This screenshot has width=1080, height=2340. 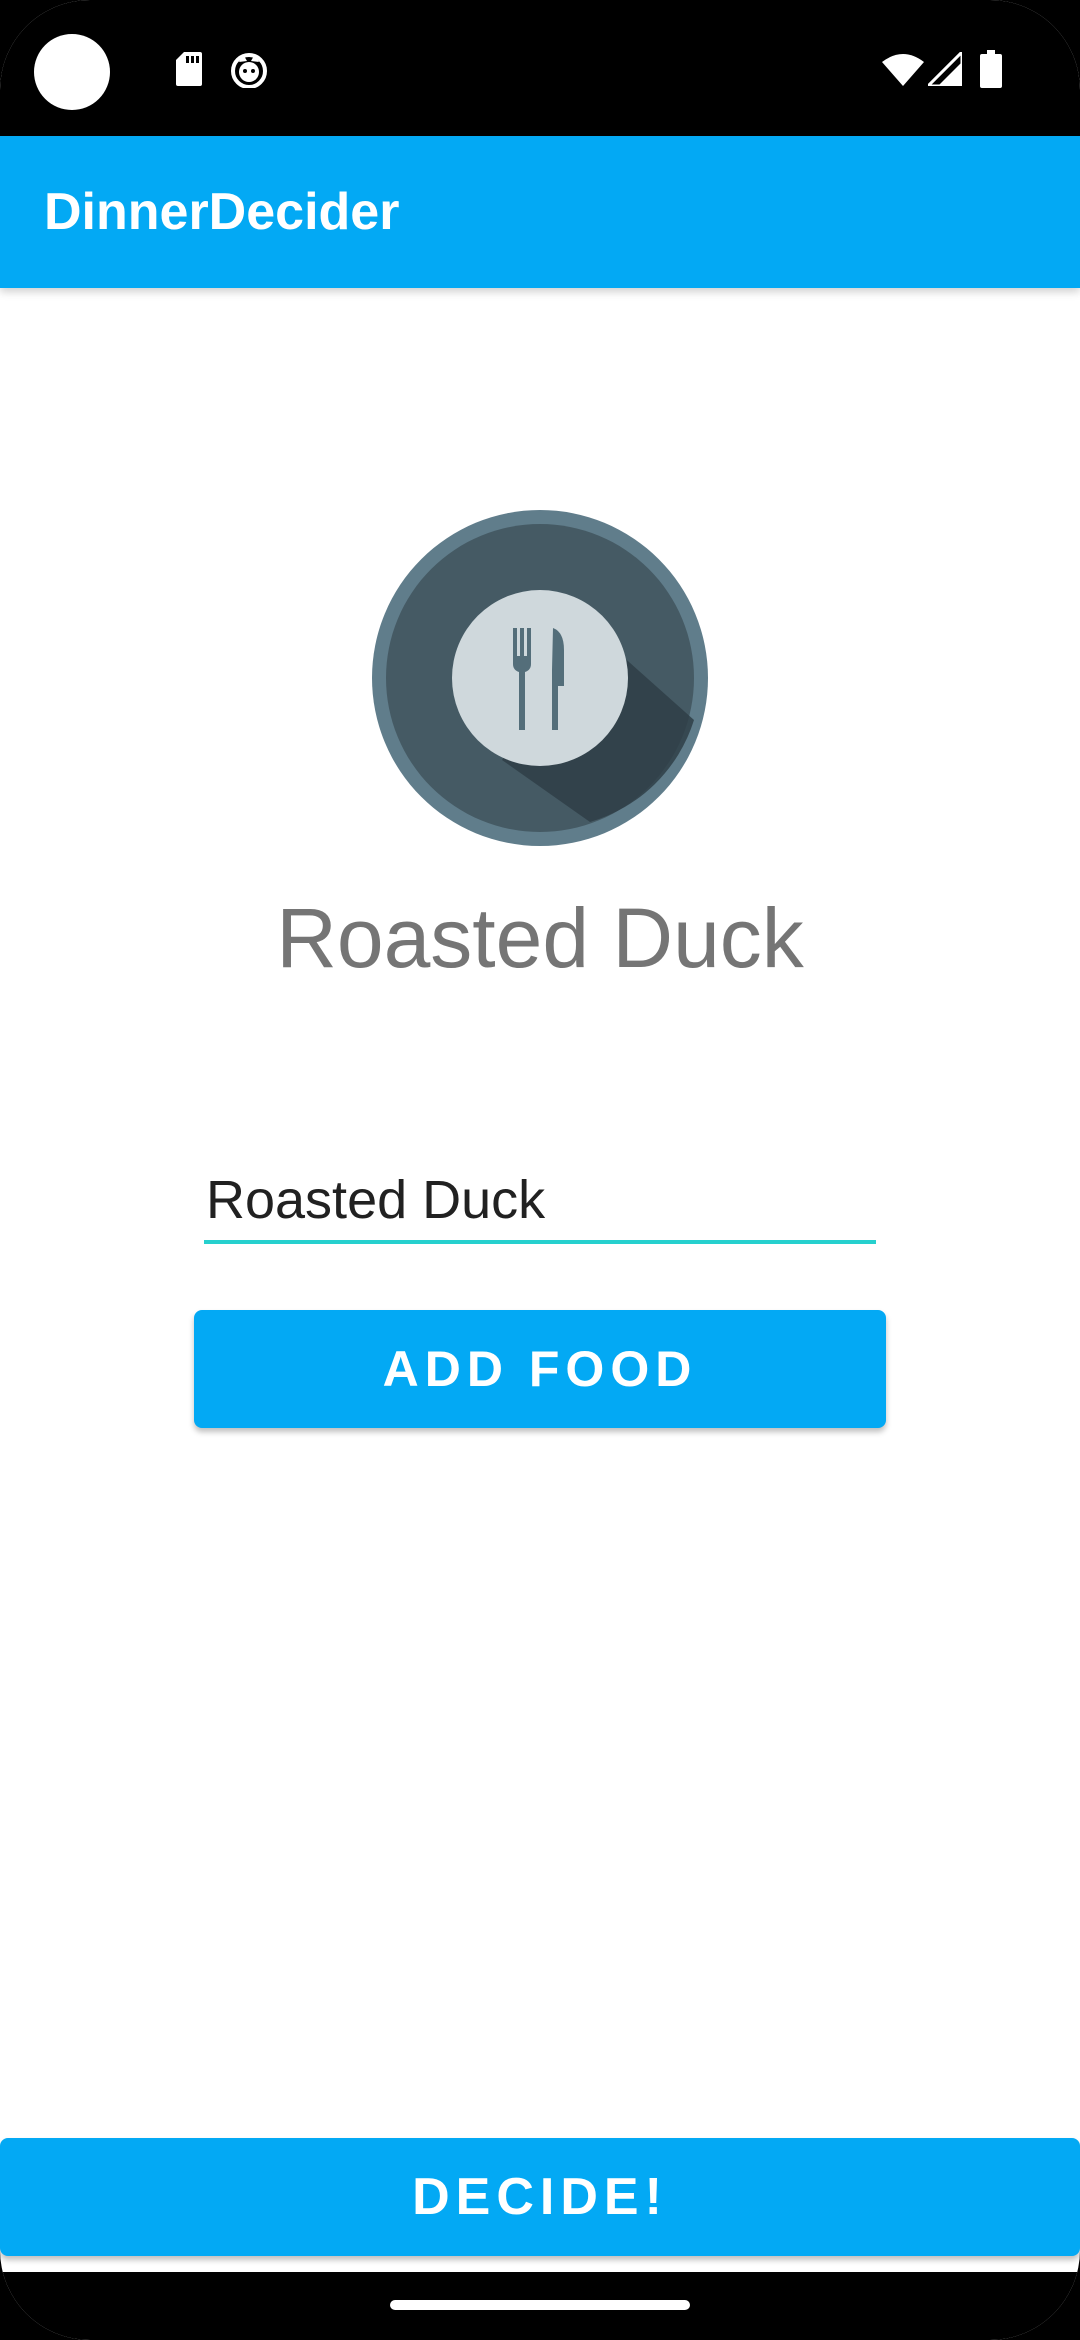 I want to click on cat-notification-icon, so click(x=249, y=70).